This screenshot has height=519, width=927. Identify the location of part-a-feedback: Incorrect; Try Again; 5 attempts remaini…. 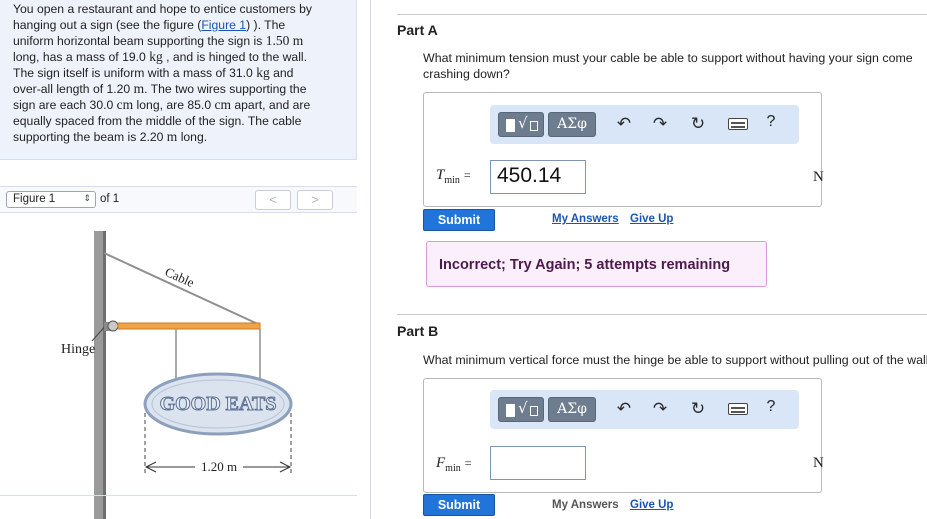
(596, 264).